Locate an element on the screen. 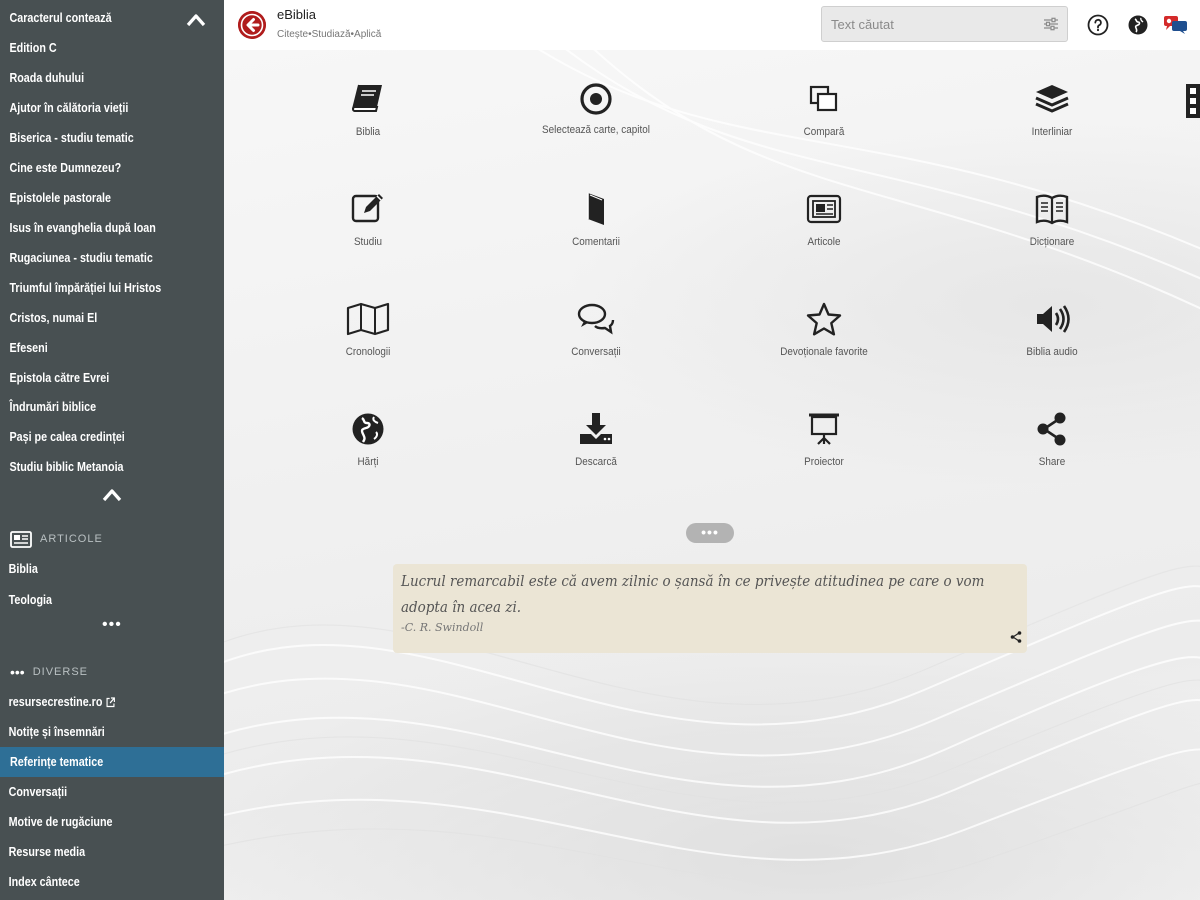 The width and height of the screenshot is (1200, 900). layers-icon is located at coordinates (1052, 99).